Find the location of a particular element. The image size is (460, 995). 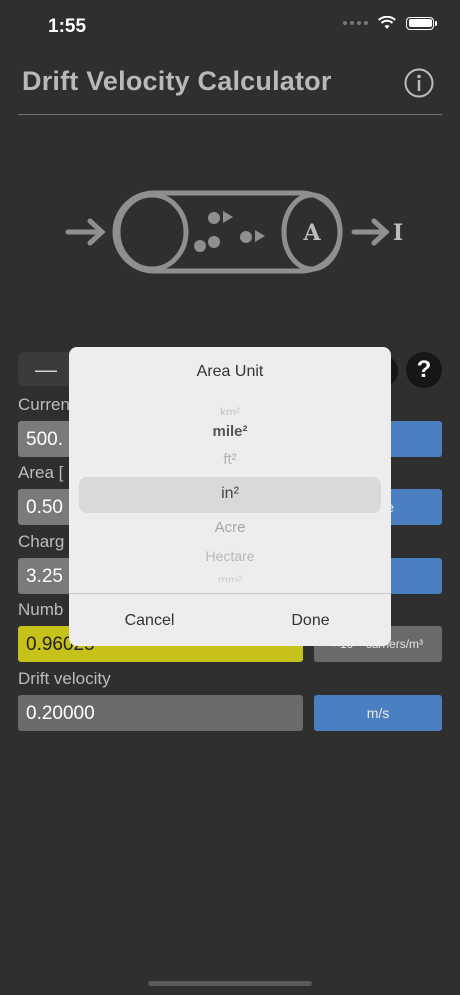

diagram-area-label: A is located at coordinates (311, 233).